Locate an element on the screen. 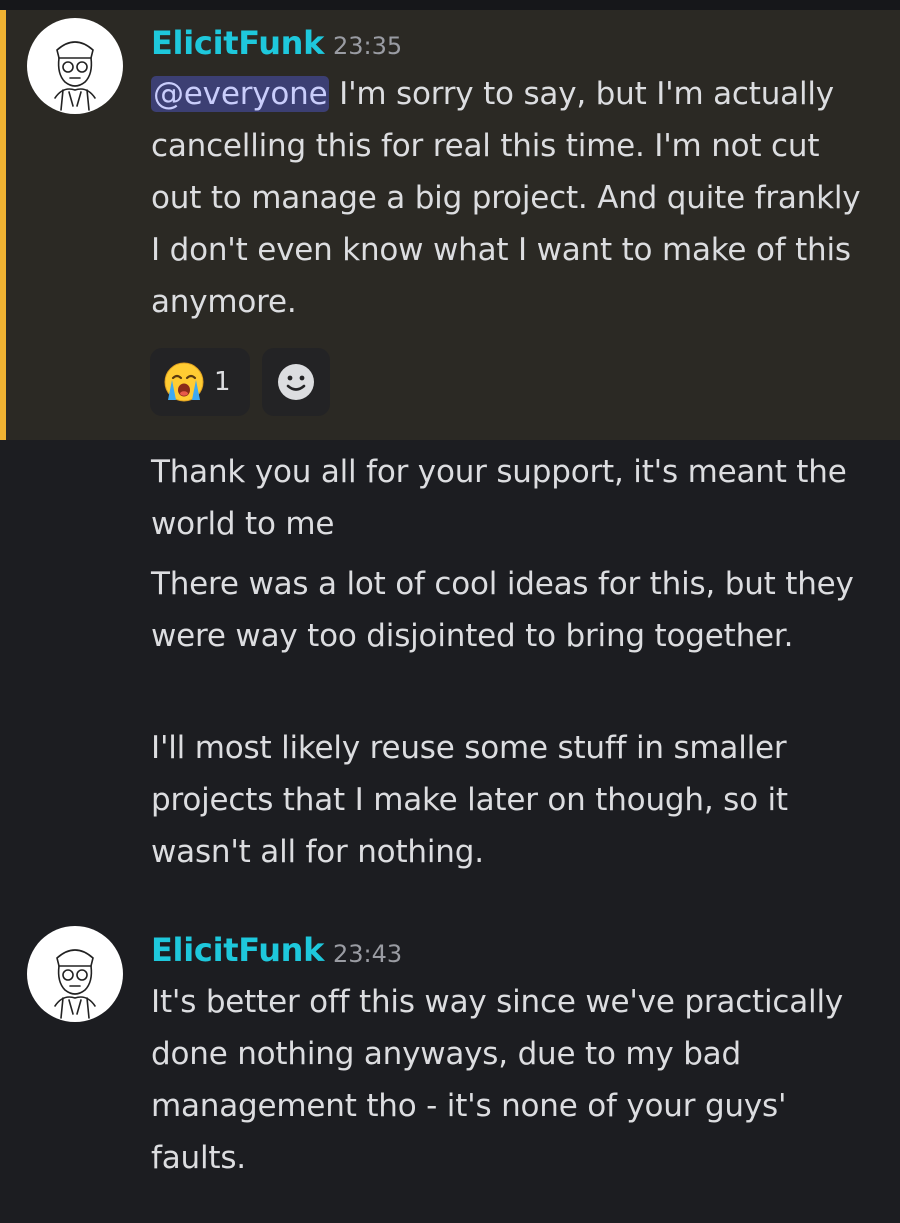  add-reaction-button is located at coordinates (296, 382).